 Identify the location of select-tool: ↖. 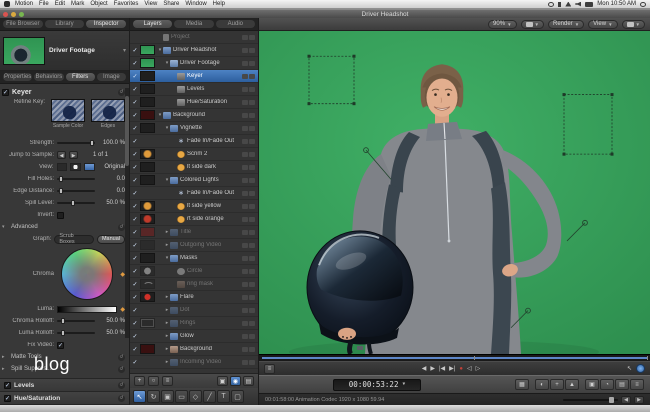
(139, 396).